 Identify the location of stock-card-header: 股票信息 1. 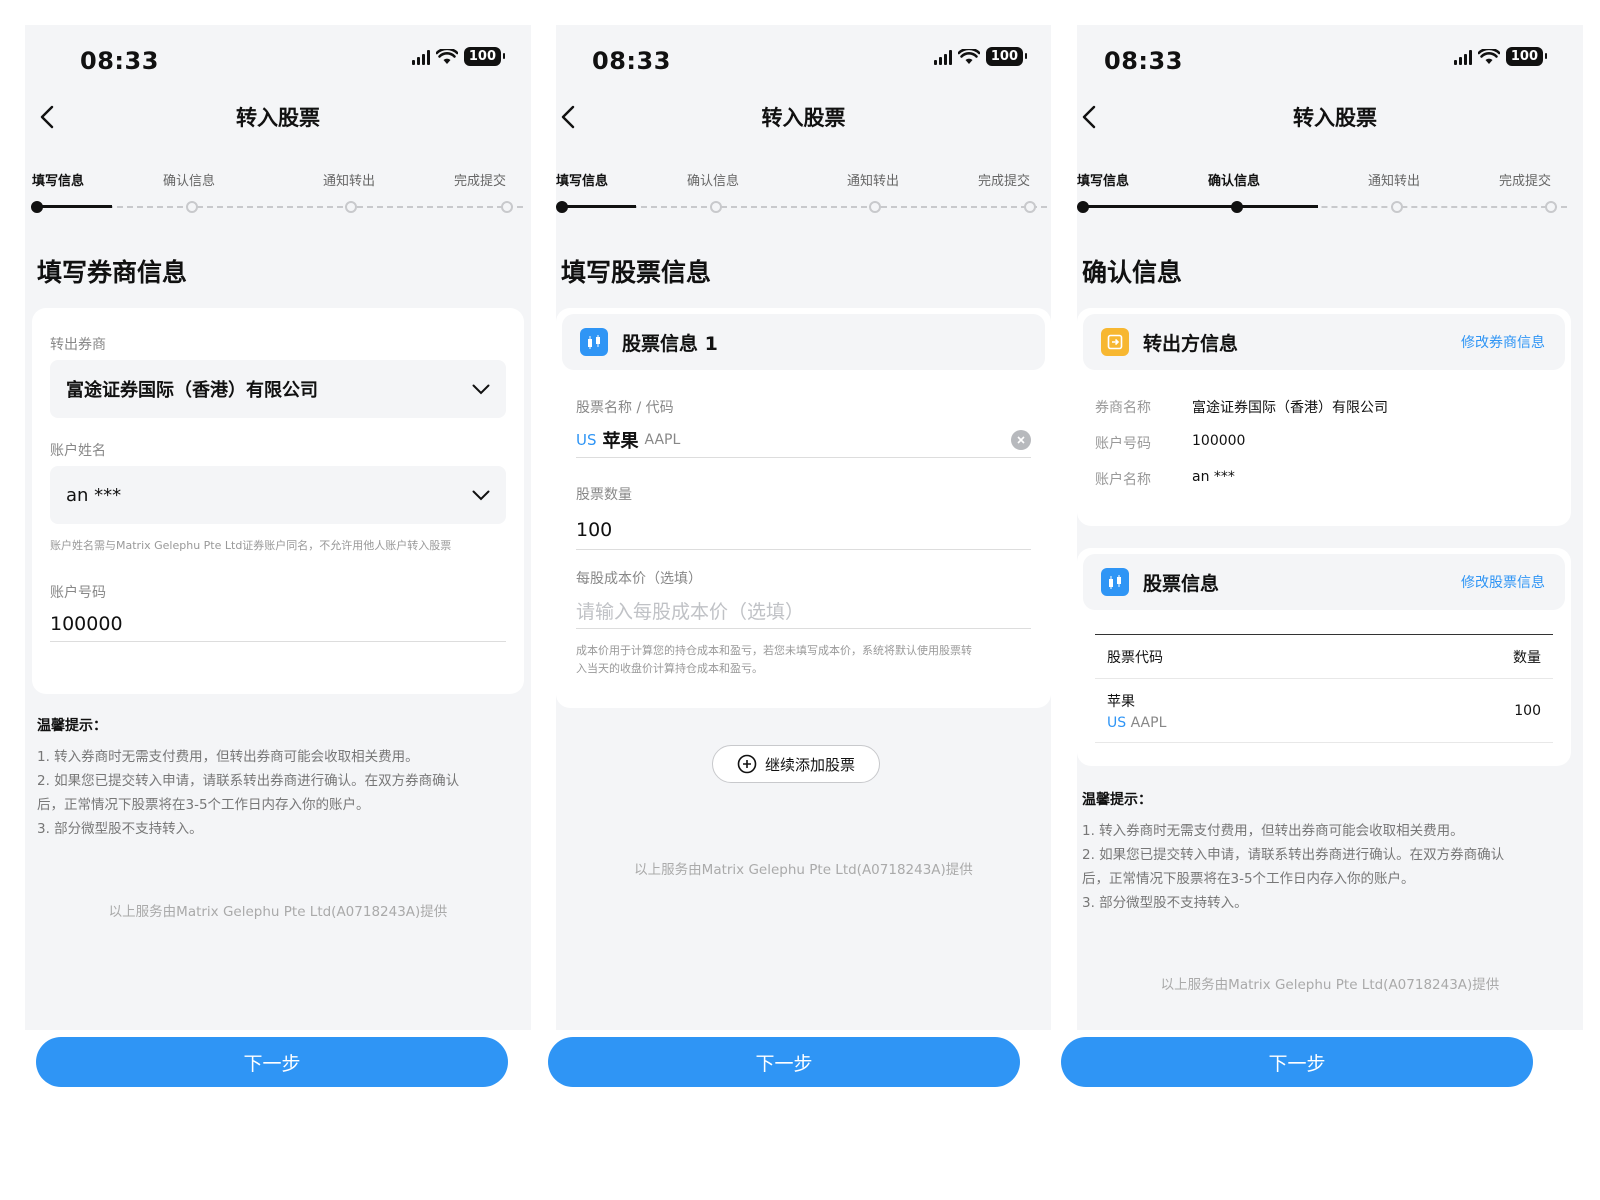
(803, 342).